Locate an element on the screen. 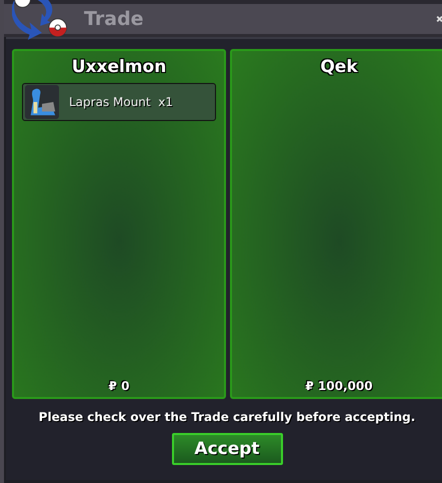 This screenshot has height=483, width=442. trader-name: Qek is located at coordinates (339, 67).